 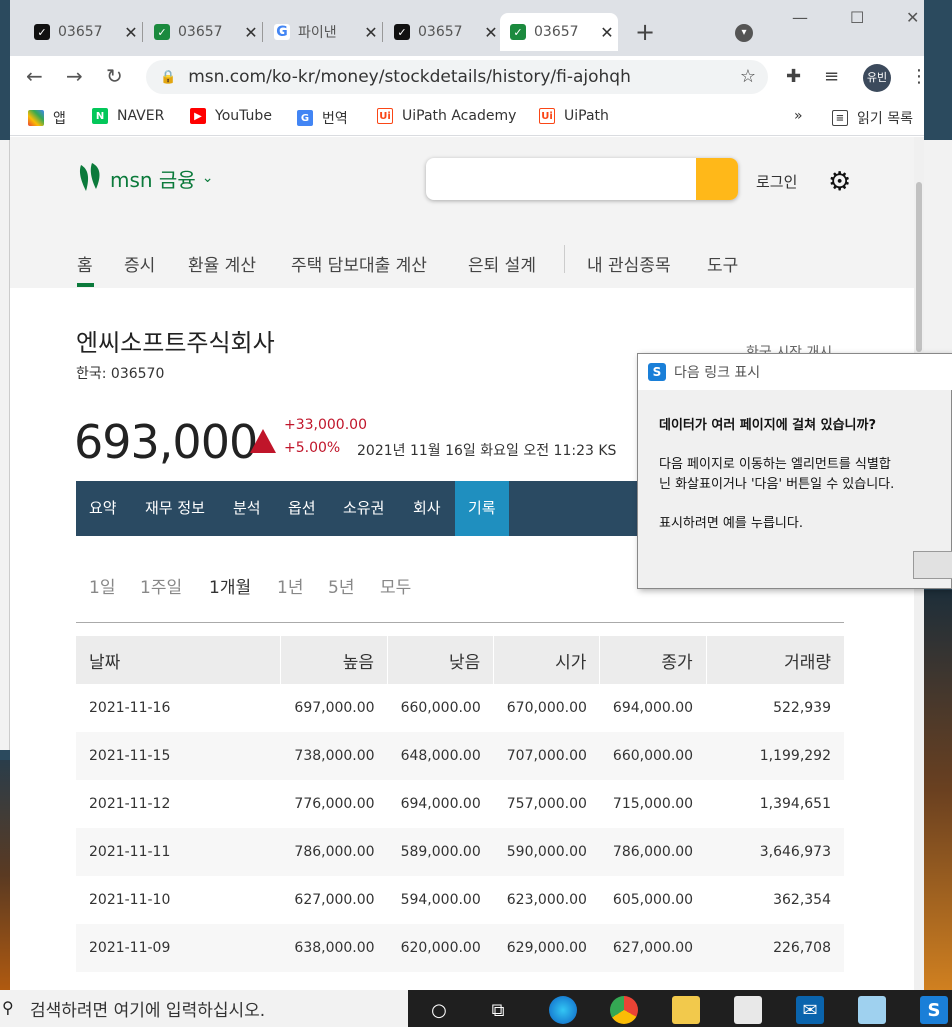 I want to click on back-icon: ←, so click(x=34, y=76).